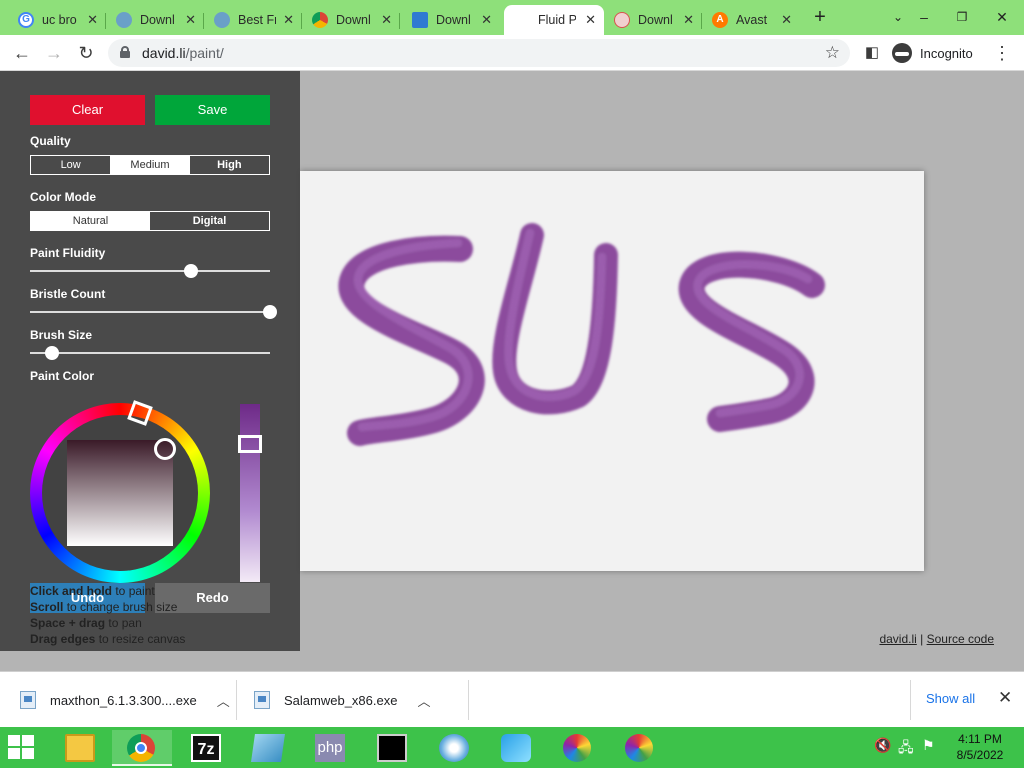 Image resolution: width=1024 pixels, height=768 pixels. Describe the element at coordinates (250, 444) in the screenshot. I see `brightness-handle` at that location.